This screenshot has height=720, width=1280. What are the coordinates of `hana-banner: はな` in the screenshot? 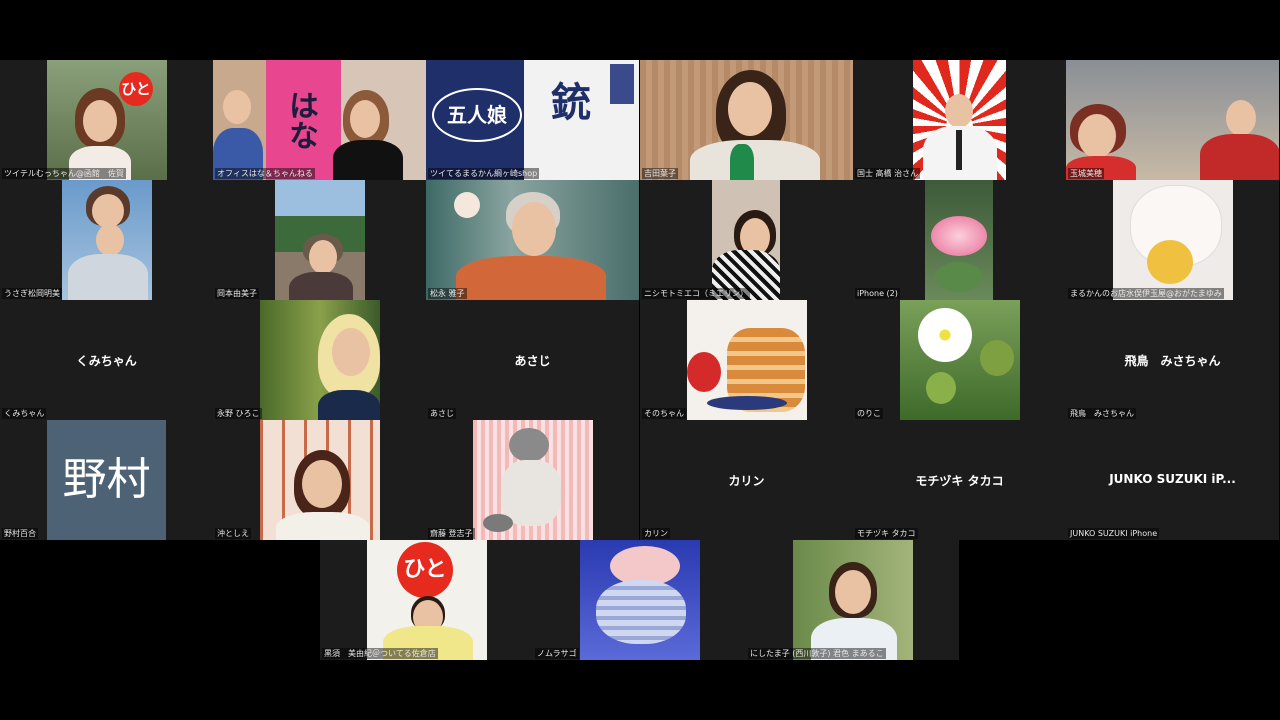 It's located at (300, 120).